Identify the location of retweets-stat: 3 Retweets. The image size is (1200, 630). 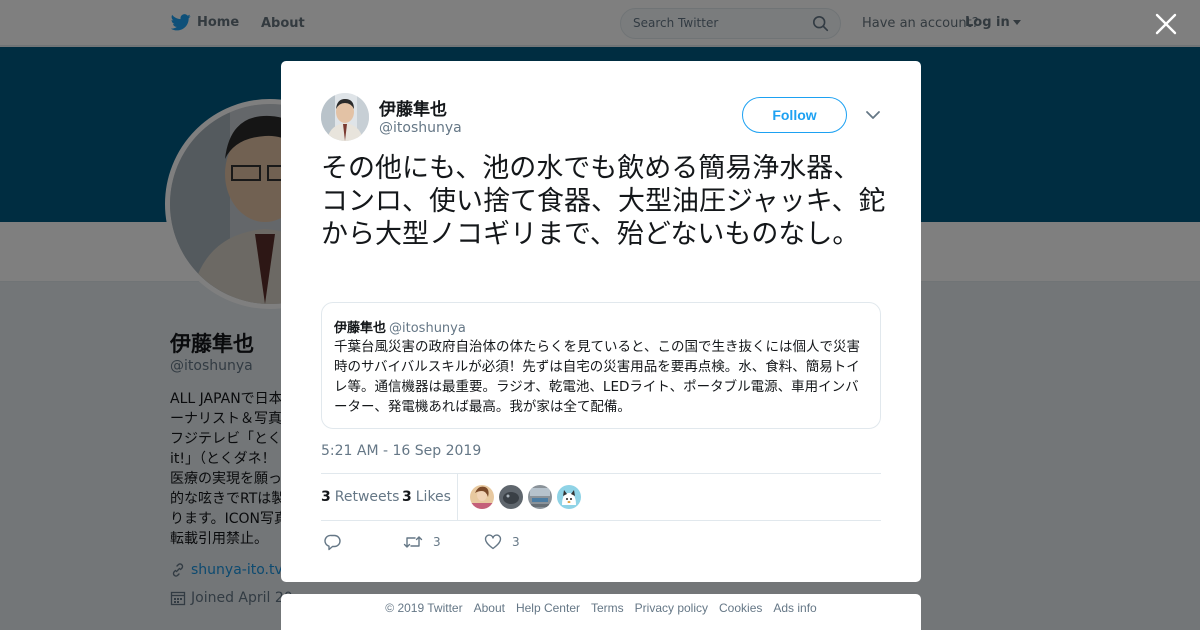
(360, 497).